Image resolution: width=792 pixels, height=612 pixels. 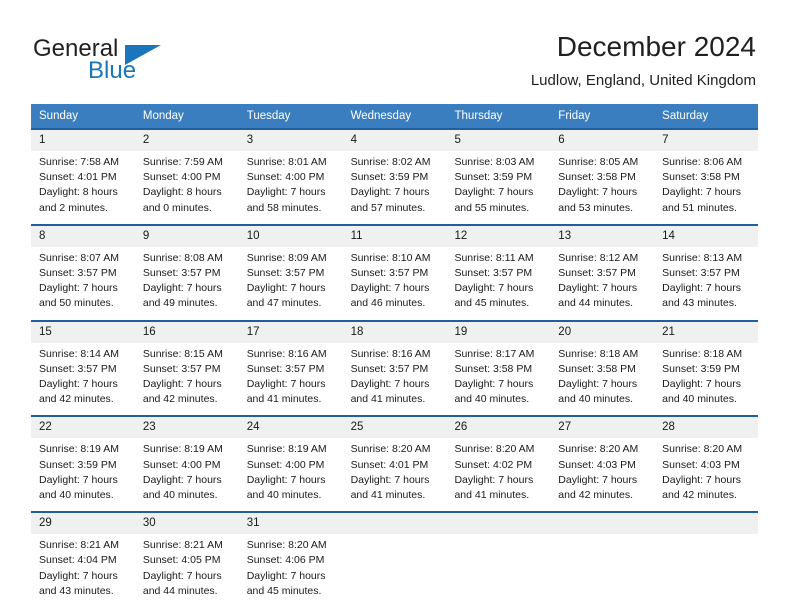 I want to click on day-number: 1, so click(x=83, y=140).